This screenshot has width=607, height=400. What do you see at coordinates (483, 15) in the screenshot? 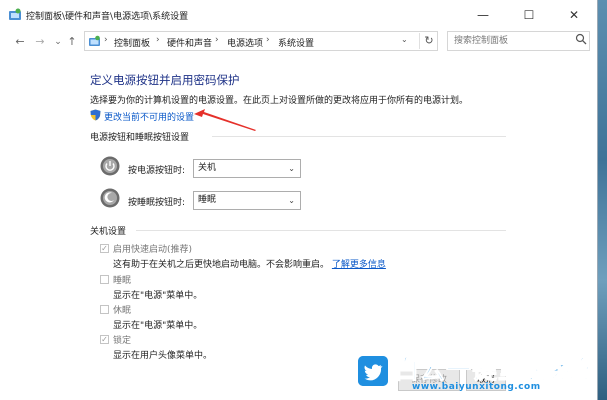
I see `minimize-button: —` at bounding box center [483, 15].